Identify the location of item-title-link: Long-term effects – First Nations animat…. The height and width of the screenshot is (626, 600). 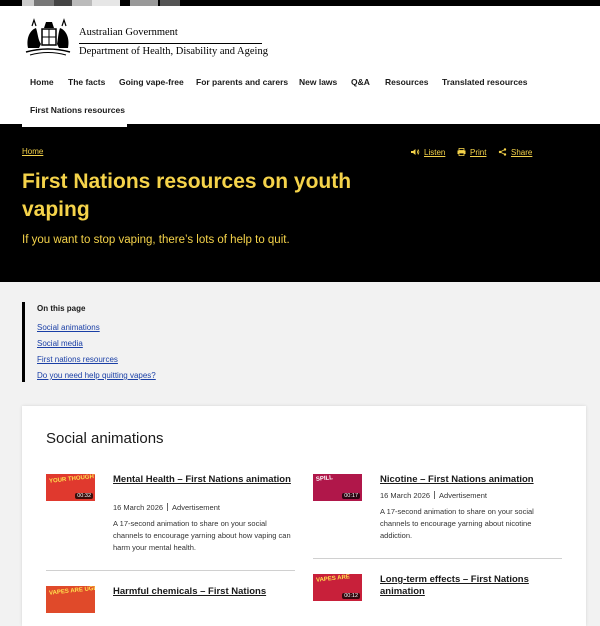
(467, 586).